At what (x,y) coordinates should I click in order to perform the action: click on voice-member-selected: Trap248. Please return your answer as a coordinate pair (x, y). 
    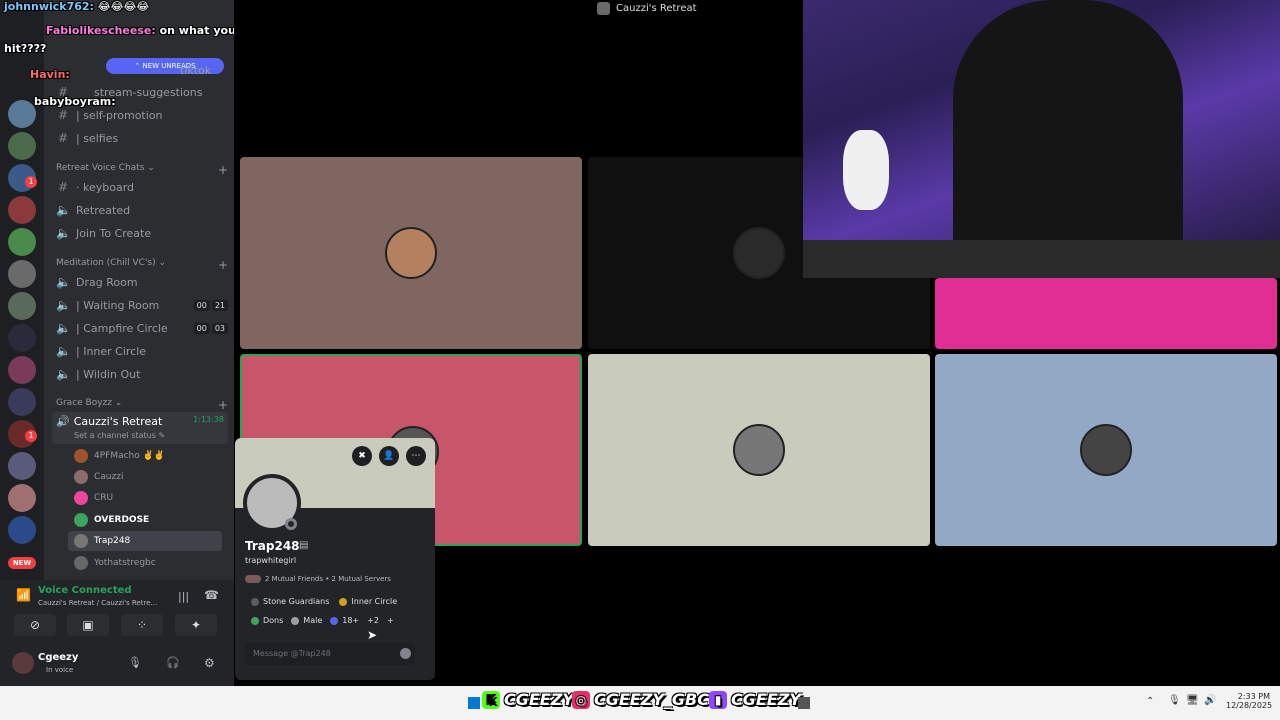
    Looking at the image, I should click on (145, 541).